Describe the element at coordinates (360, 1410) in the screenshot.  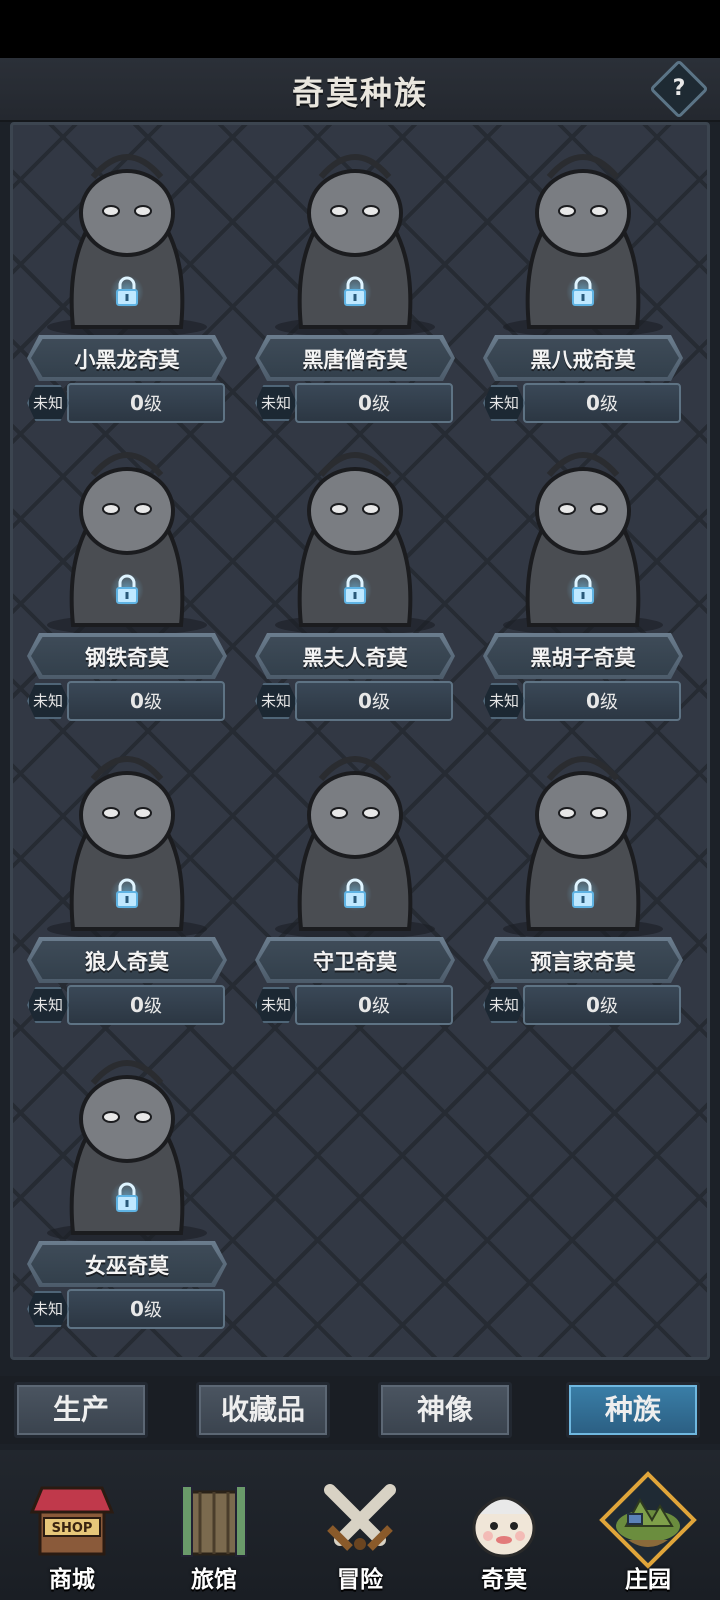
I see `category-tabs: 生产 收藏品 神像 种族` at that location.